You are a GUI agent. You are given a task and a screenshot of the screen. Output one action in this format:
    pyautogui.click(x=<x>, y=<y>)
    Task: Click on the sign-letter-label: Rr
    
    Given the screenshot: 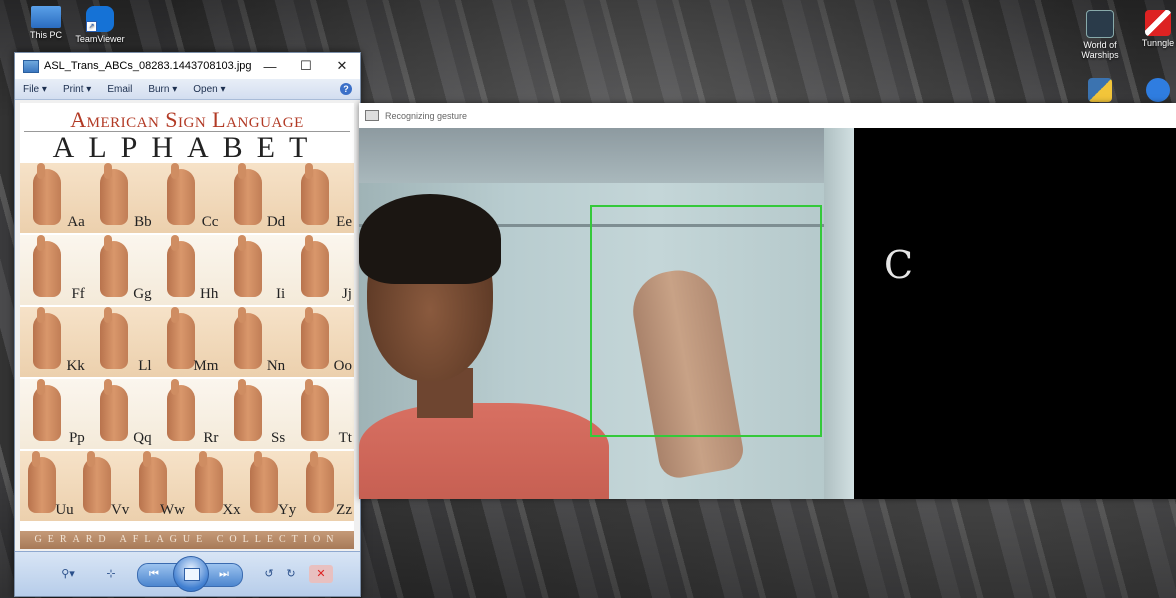 What is the action you would take?
    pyautogui.click(x=211, y=438)
    